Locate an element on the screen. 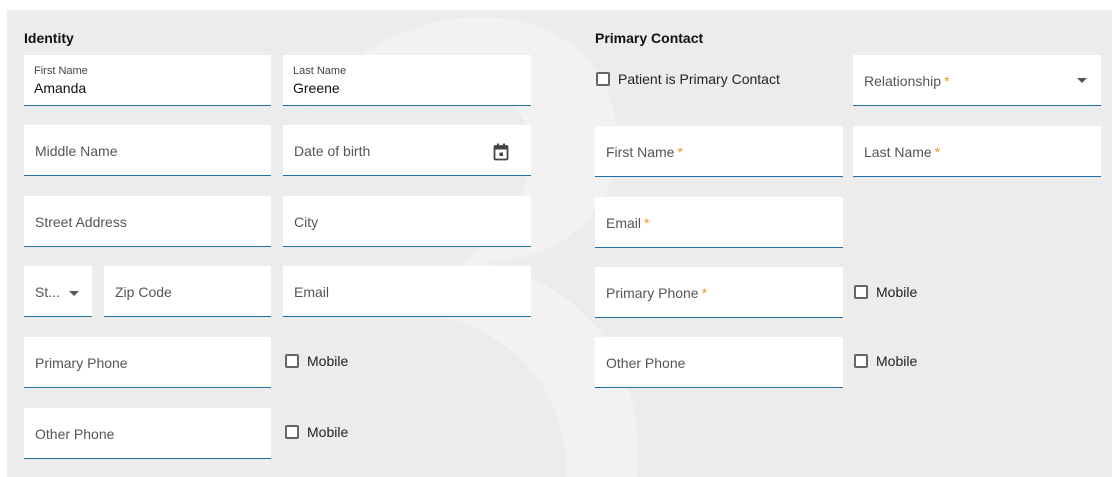 Image resolution: width=1112 pixels, height=477 pixels. street-address-field: Street Address is located at coordinates (147, 221).